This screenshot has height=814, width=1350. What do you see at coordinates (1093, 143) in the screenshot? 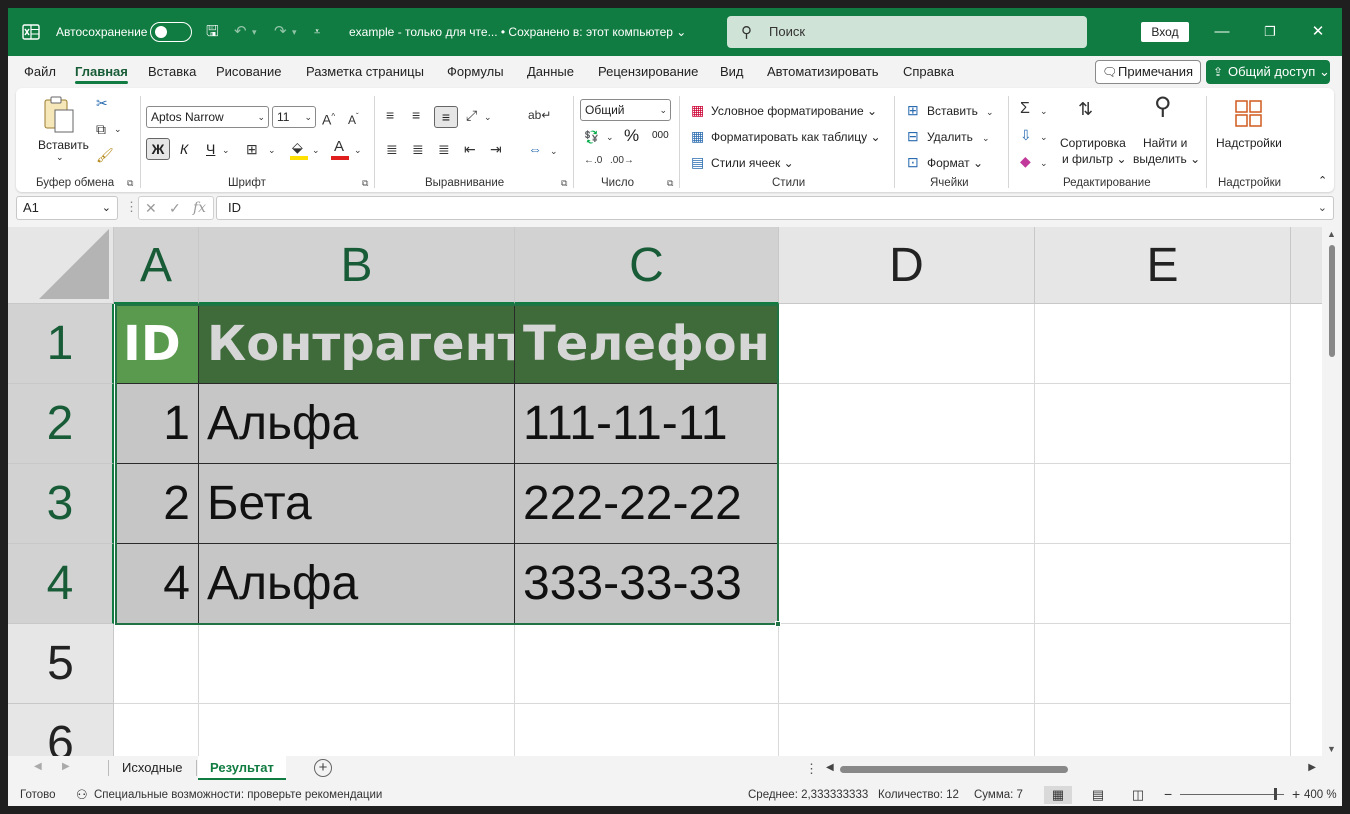
I see `sort-filter-line1: Сортировка` at bounding box center [1093, 143].